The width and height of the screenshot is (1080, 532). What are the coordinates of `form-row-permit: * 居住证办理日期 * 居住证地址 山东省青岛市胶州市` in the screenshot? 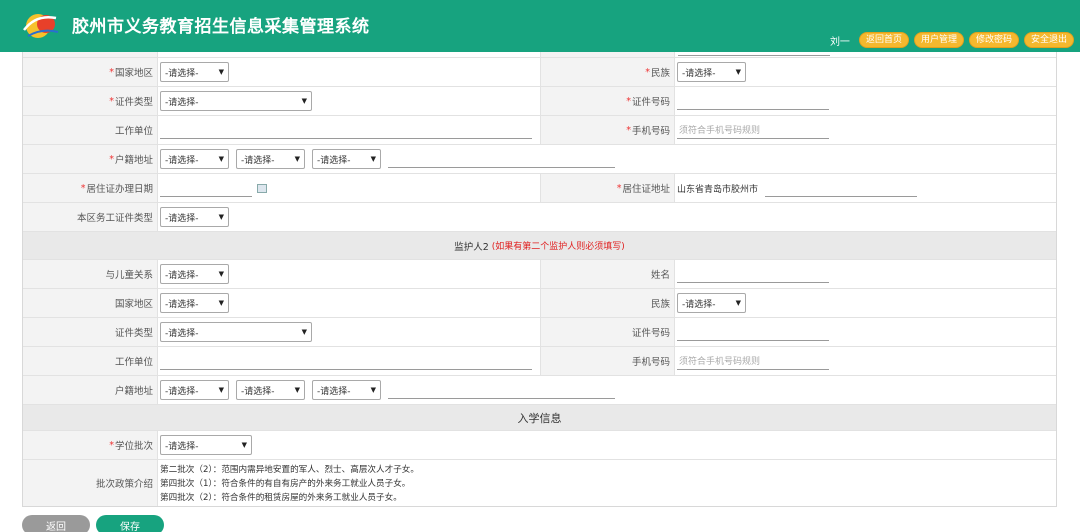 It's located at (539, 188).